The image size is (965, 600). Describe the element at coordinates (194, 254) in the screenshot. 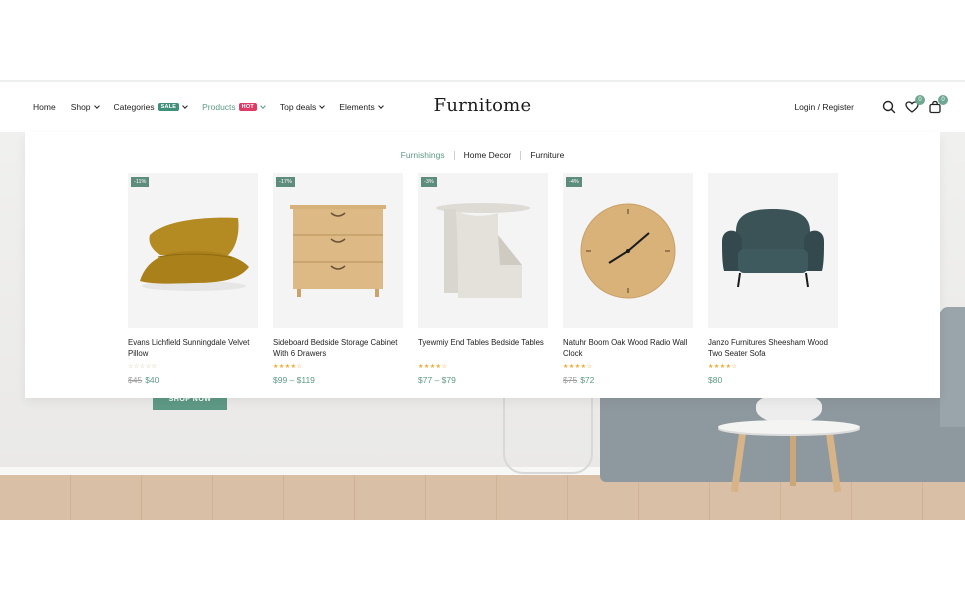

I see `pillow-image` at that location.